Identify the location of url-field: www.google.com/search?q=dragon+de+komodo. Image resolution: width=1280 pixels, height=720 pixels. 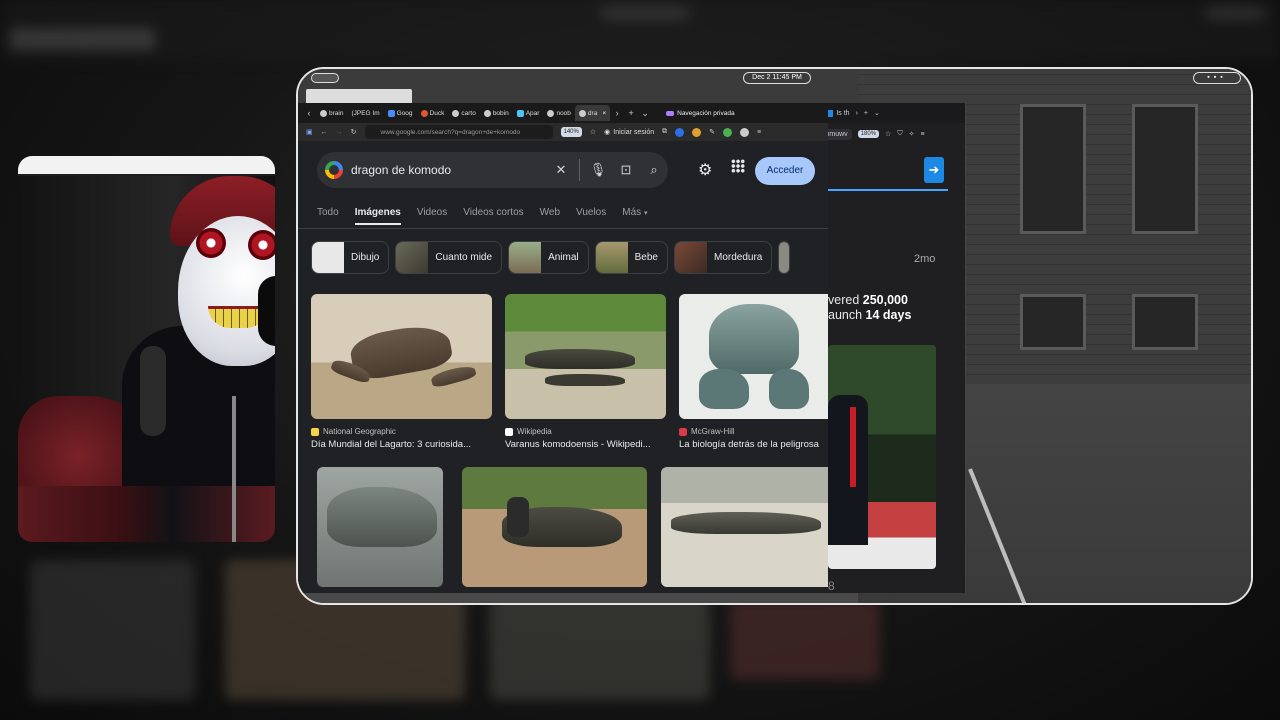
(458, 132).